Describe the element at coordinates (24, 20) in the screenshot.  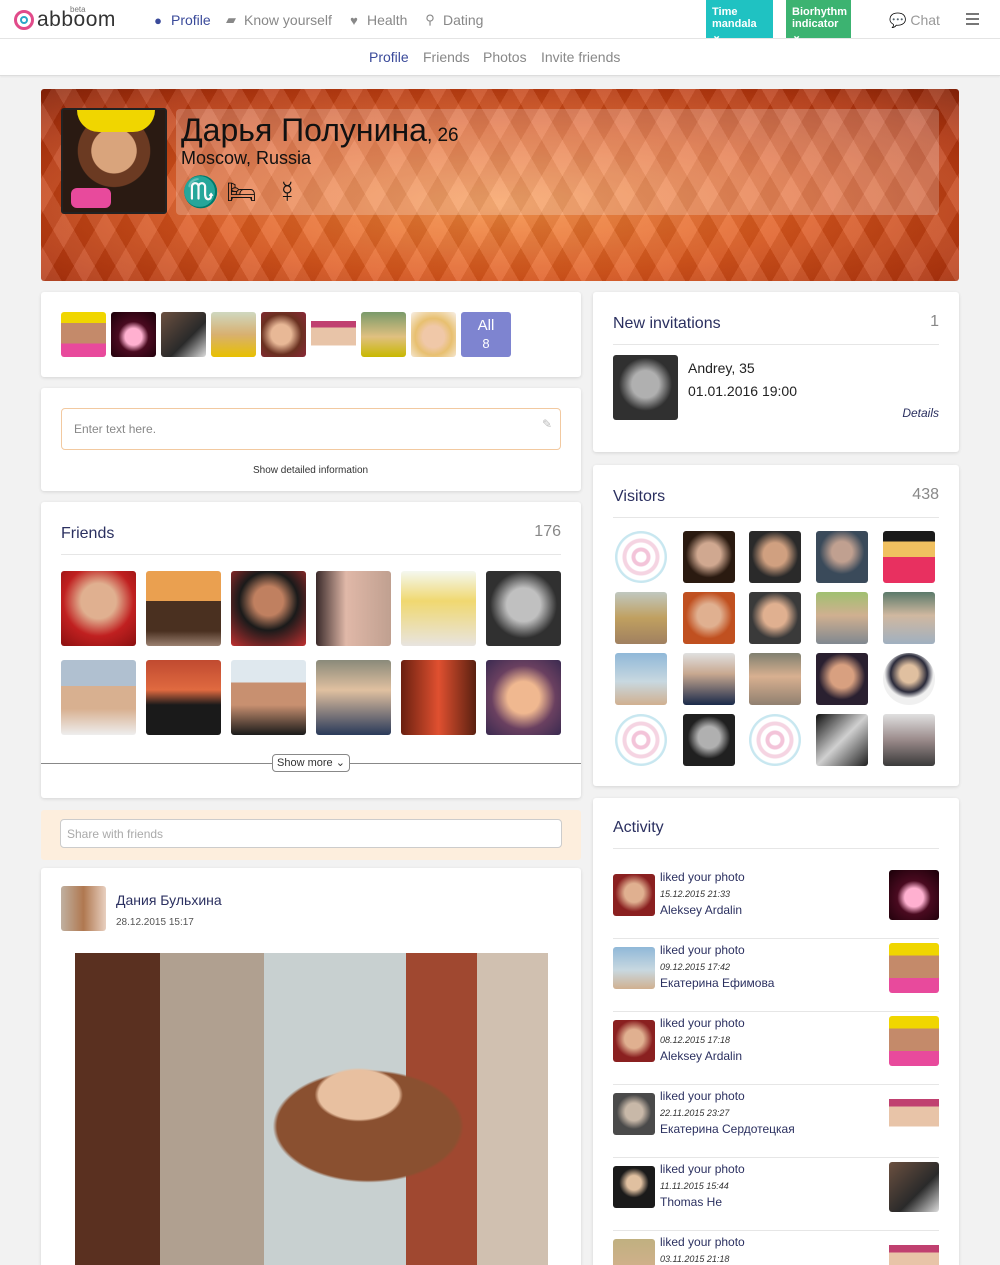
I see `logo-icon` at that location.